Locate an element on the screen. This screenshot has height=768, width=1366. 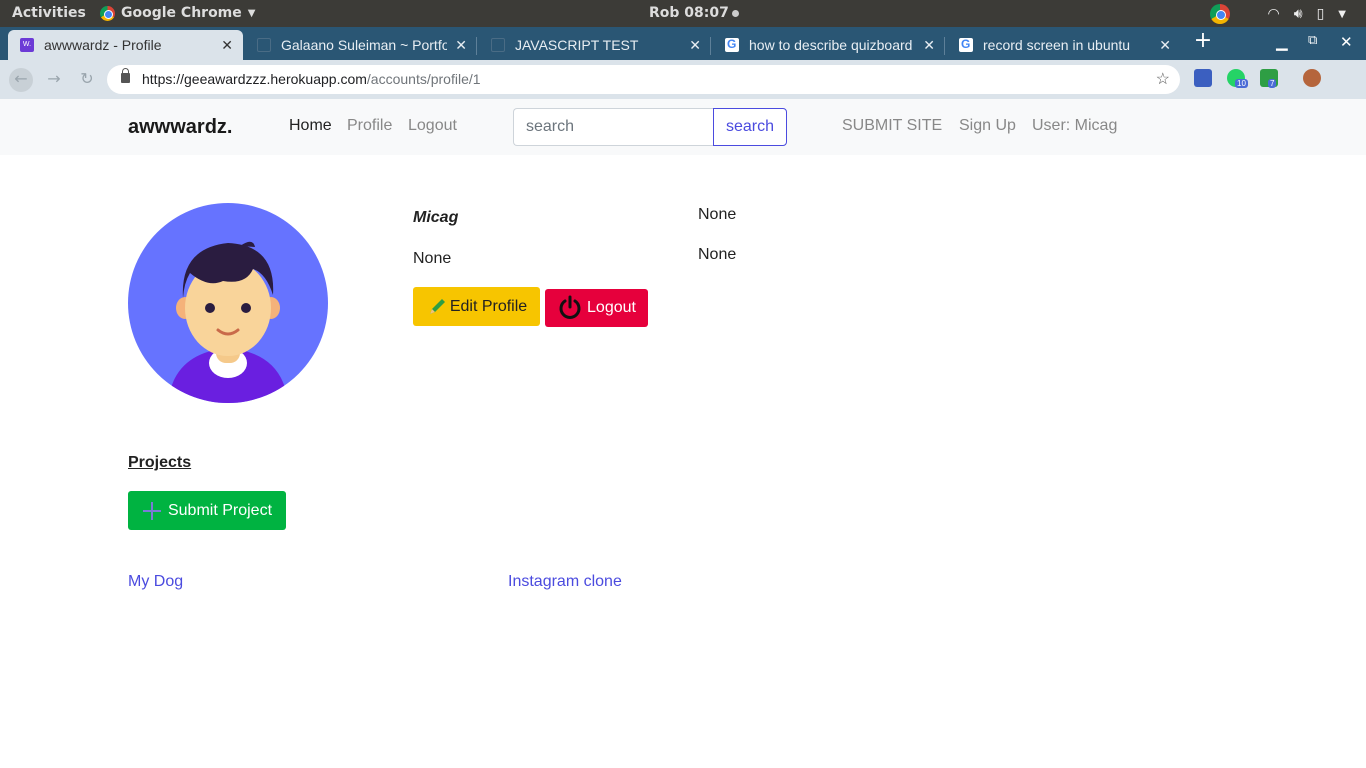
profile-avatar-icon is located at coordinates (1312, 78).